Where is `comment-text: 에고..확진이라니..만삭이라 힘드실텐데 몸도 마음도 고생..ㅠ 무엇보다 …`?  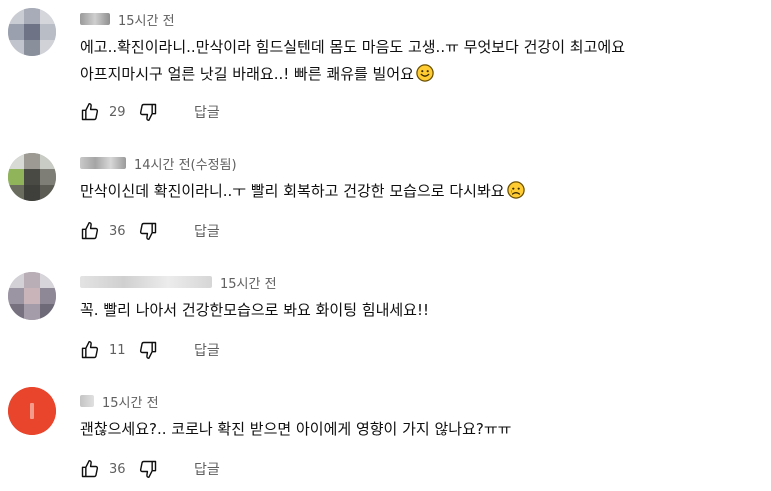
comment-text: 에고..확진이라니..만삭이라 힘드실텐데 몸도 마음도 고생..ㅠ 무엇보다 … is located at coordinates (352, 61).